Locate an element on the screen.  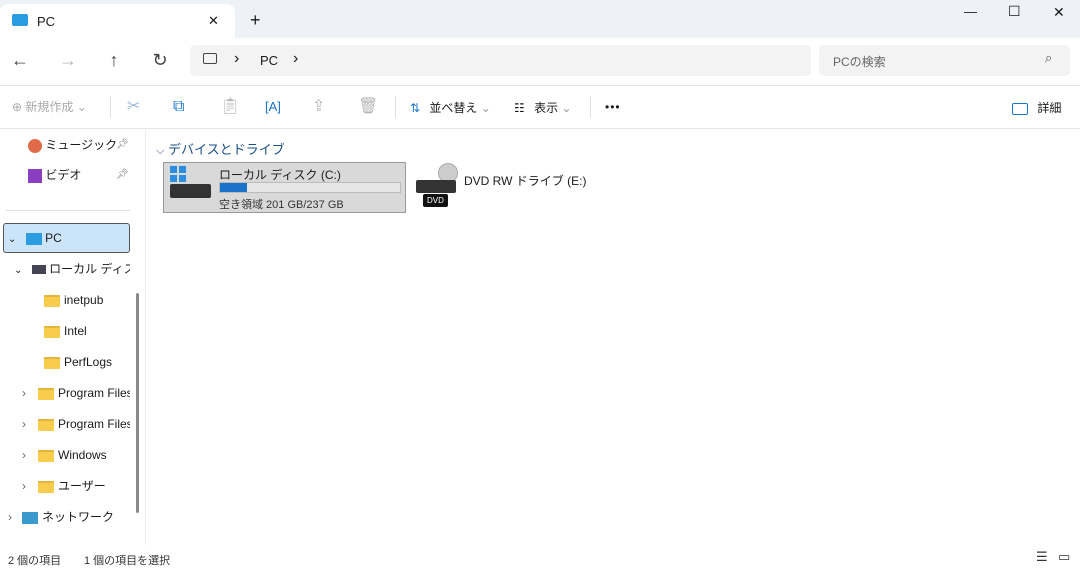
sidebar-item-label: inetpub is located at coordinates (84, 300).